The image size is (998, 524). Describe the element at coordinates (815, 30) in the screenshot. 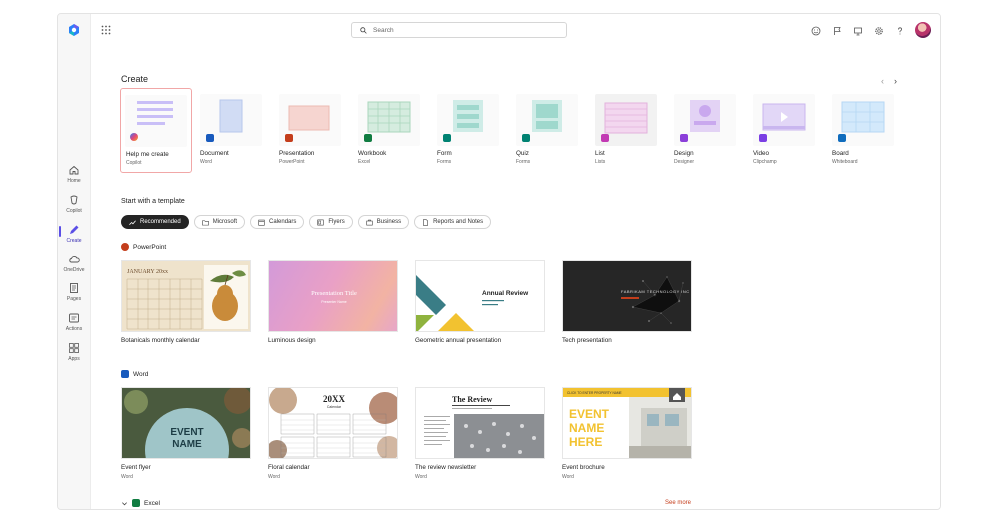

I see `feedback-smile-icon` at that location.